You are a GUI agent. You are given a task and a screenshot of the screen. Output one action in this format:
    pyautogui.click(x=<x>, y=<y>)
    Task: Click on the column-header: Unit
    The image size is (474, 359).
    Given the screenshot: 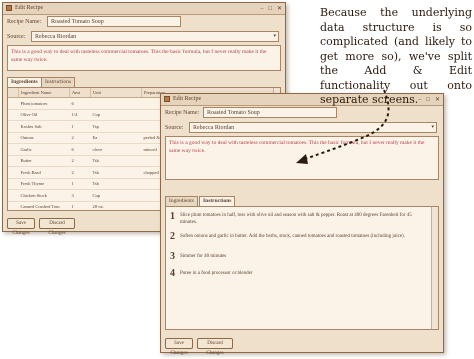 What is the action you would take?
    pyautogui.click(x=116, y=93)
    